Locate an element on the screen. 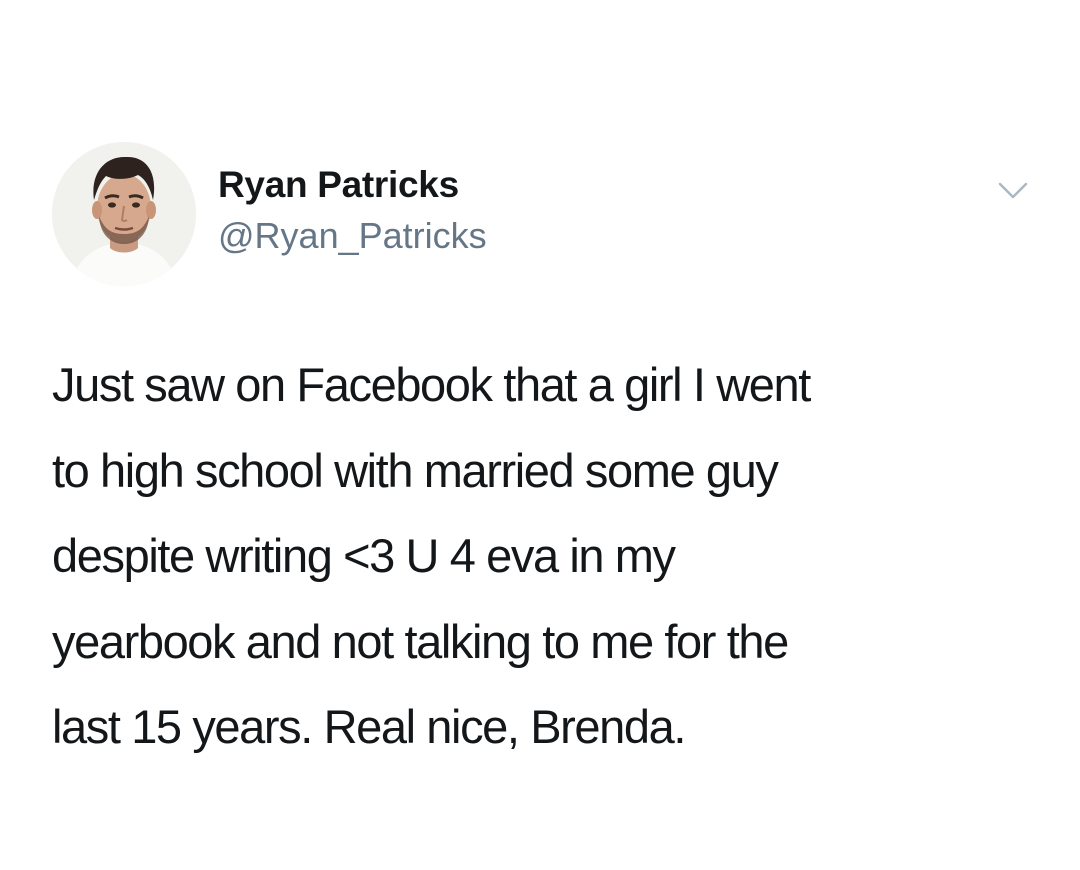 The width and height of the screenshot is (1080, 870). author-avatar is located at coordinates (124, 214).